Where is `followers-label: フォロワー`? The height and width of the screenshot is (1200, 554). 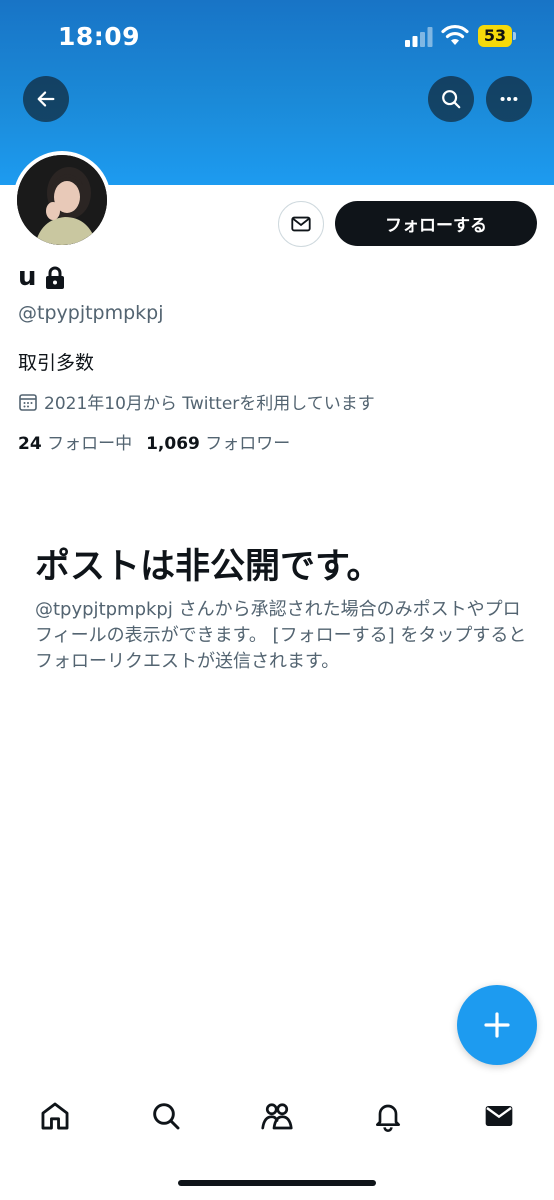 followers-label: フォロワー is located at coordinates (248, 444).